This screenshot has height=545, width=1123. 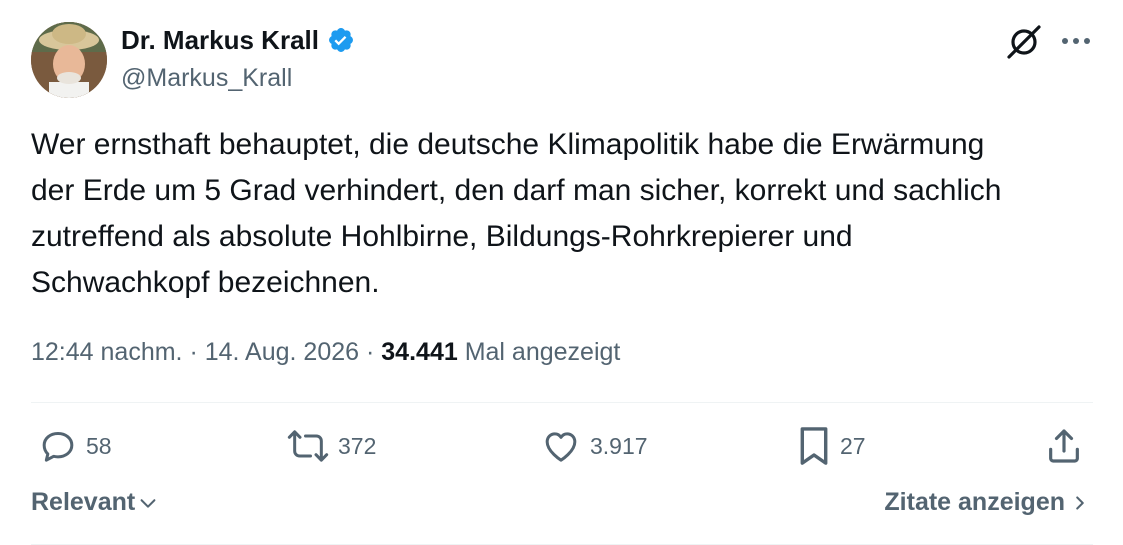 I want to click on more-options-icon, so click(x=1076, y=41).